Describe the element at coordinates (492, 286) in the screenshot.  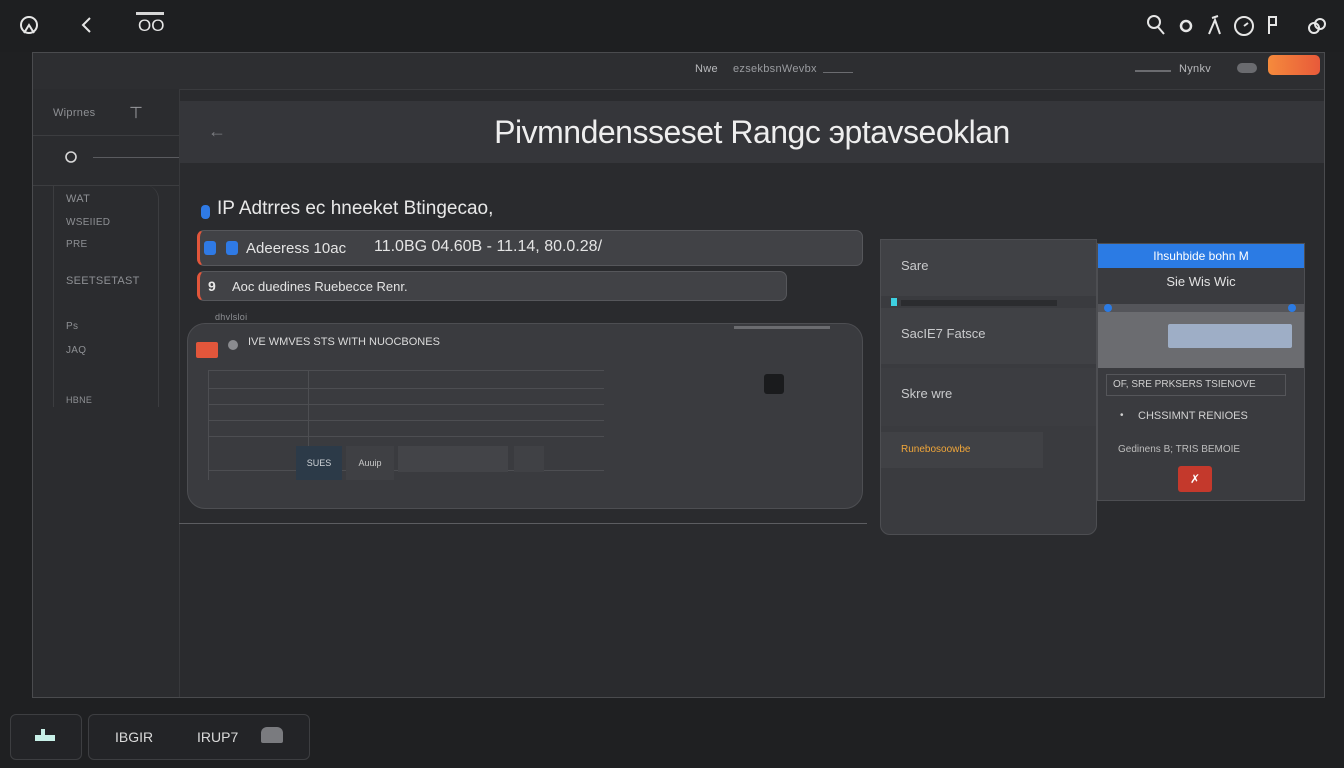
I see `range-field: 9 Aoc duedines Ruebecce Renr.` at that location.